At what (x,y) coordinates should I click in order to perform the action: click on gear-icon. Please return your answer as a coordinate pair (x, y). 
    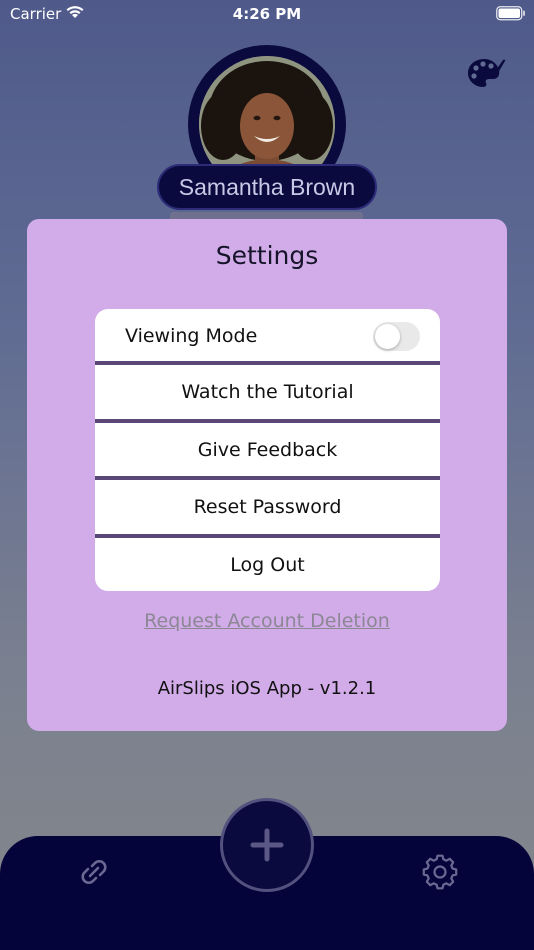
    Looking at the image, I should click on (440, 872).